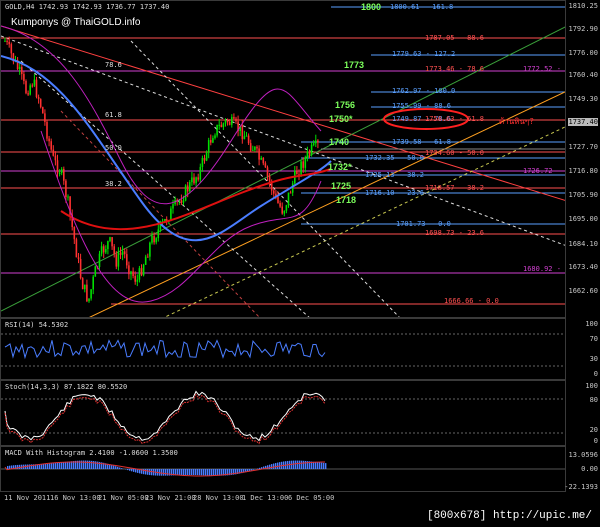 This screenshot has height=527, width=600. What do you see at coordinates (583, 219) in the screenshot?
I see `price-axis-label: 1695.00` at bounding box center [583, 219].